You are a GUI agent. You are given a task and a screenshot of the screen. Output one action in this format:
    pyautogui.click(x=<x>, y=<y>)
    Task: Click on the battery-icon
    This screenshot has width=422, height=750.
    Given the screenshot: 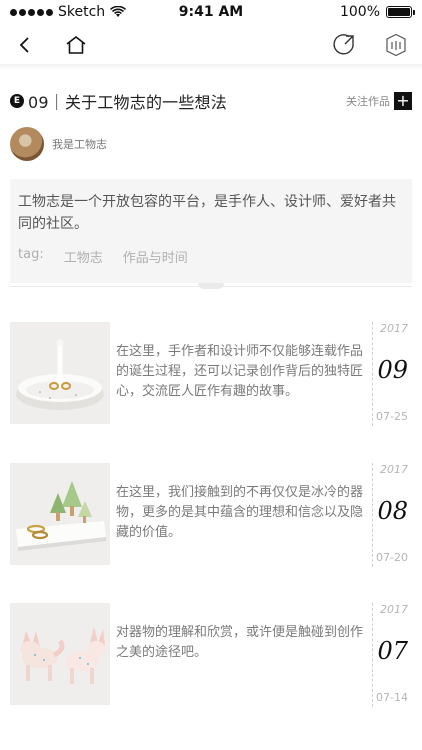 What is the action you would take?
    pyautogui.click(x=400, y=12)
    